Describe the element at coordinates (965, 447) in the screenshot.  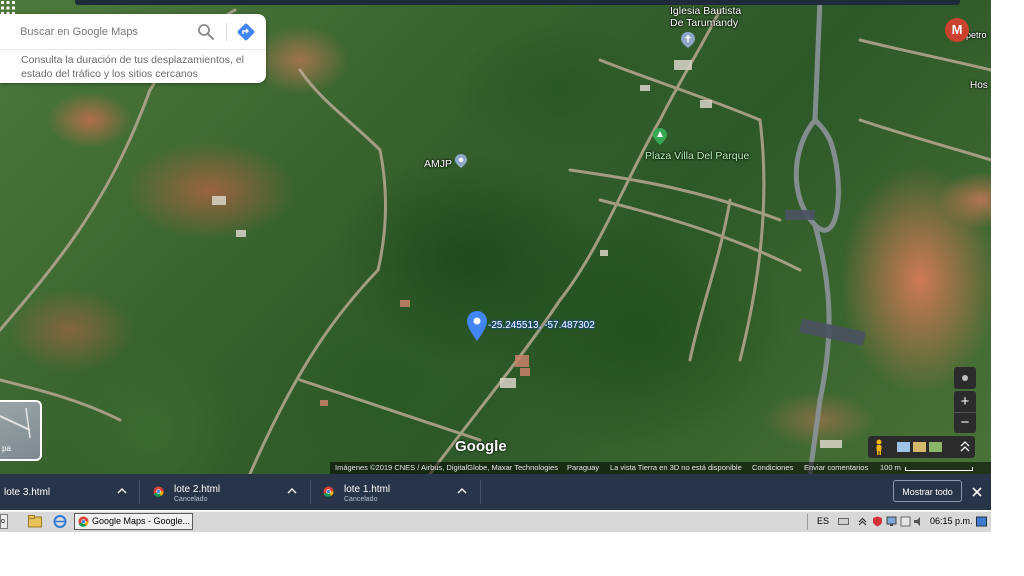
I see `expand-chevron-icon` at that location.